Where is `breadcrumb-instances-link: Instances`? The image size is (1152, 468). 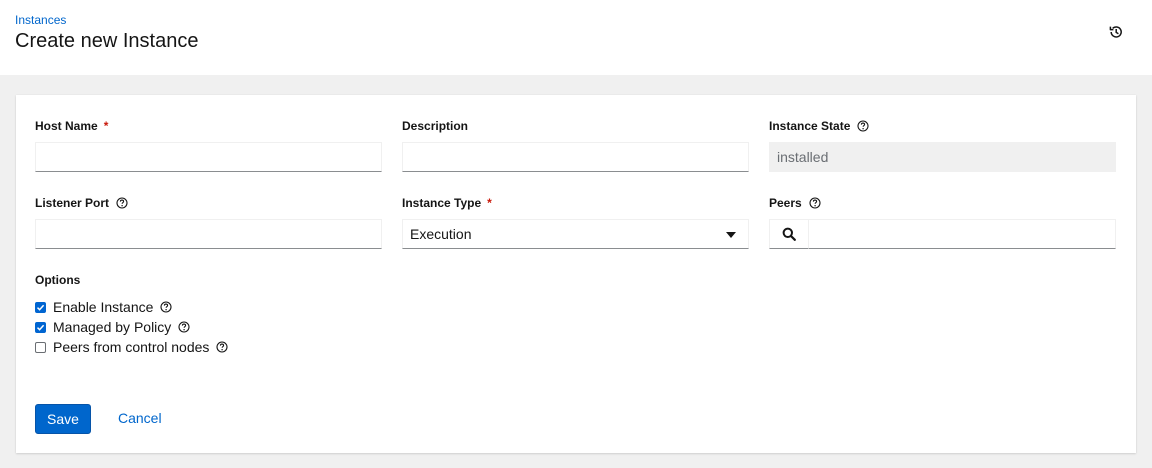
breadcrumb-instances-link: Instances is located at coordinates (40, 20).